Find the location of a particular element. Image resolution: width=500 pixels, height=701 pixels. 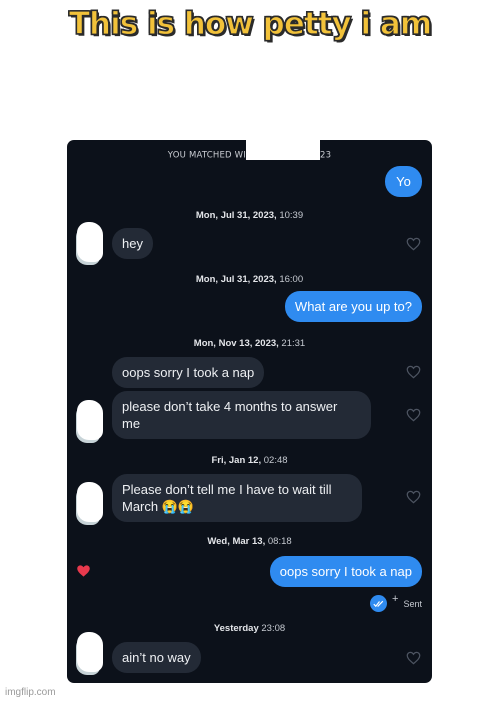

message-incoming-dont-take-4-months: please don’t take 4 months to answer me is located at coordinates (241, 415).